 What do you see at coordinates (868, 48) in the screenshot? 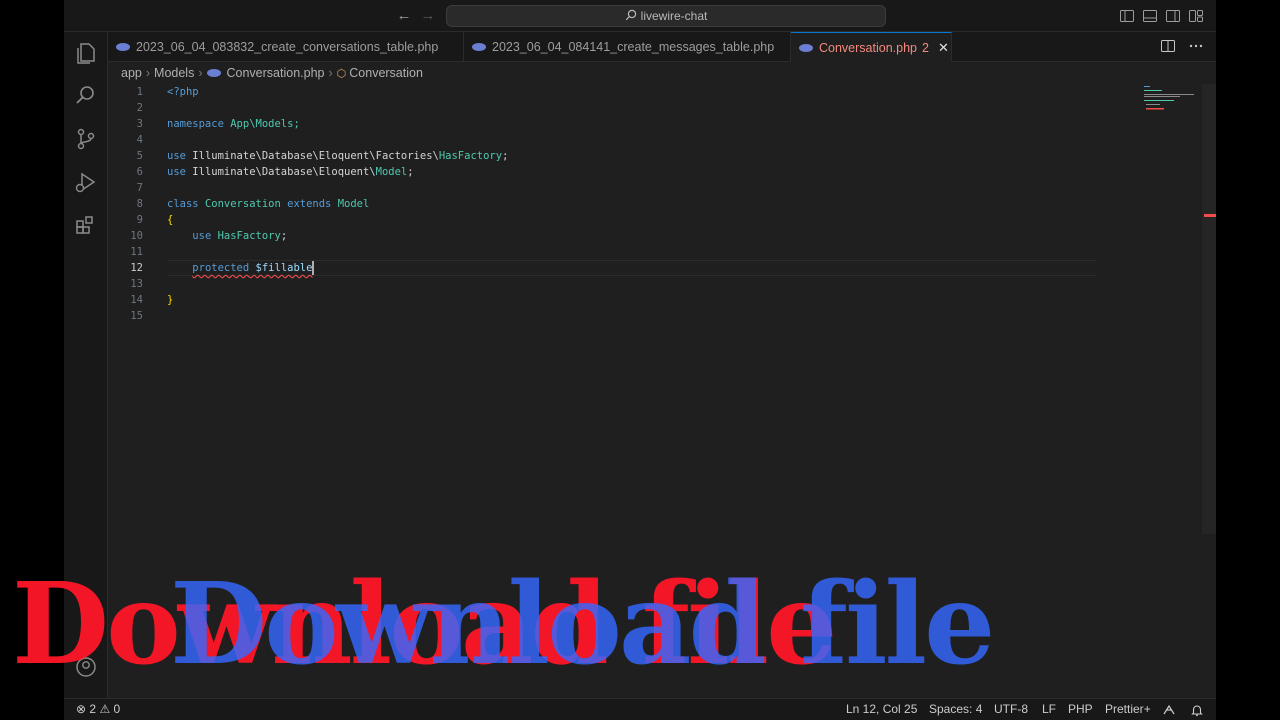
I see `tab-label: Conversation.php` at bounding box center [868, 48].